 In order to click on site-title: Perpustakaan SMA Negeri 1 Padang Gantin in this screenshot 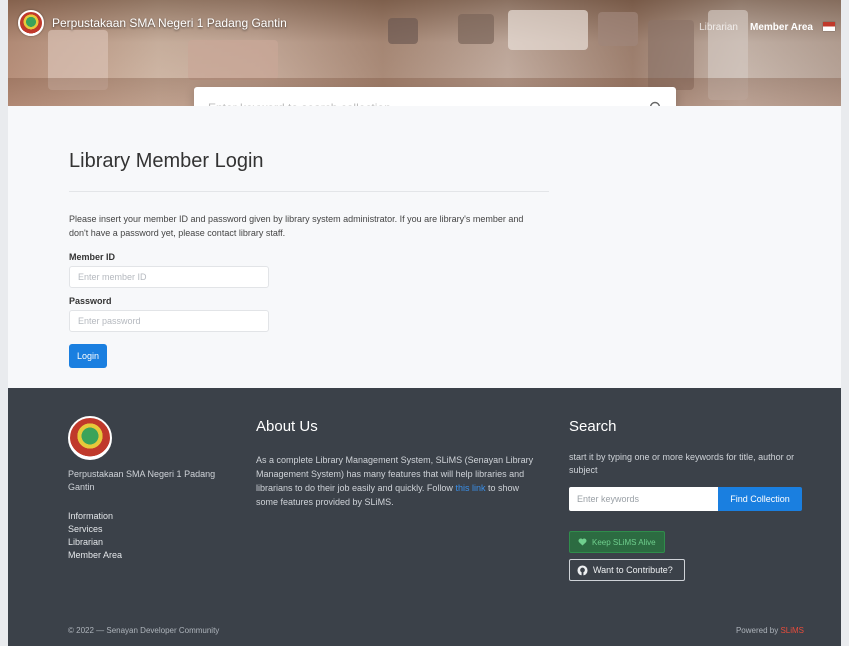, I will do `click(169, 23)`.